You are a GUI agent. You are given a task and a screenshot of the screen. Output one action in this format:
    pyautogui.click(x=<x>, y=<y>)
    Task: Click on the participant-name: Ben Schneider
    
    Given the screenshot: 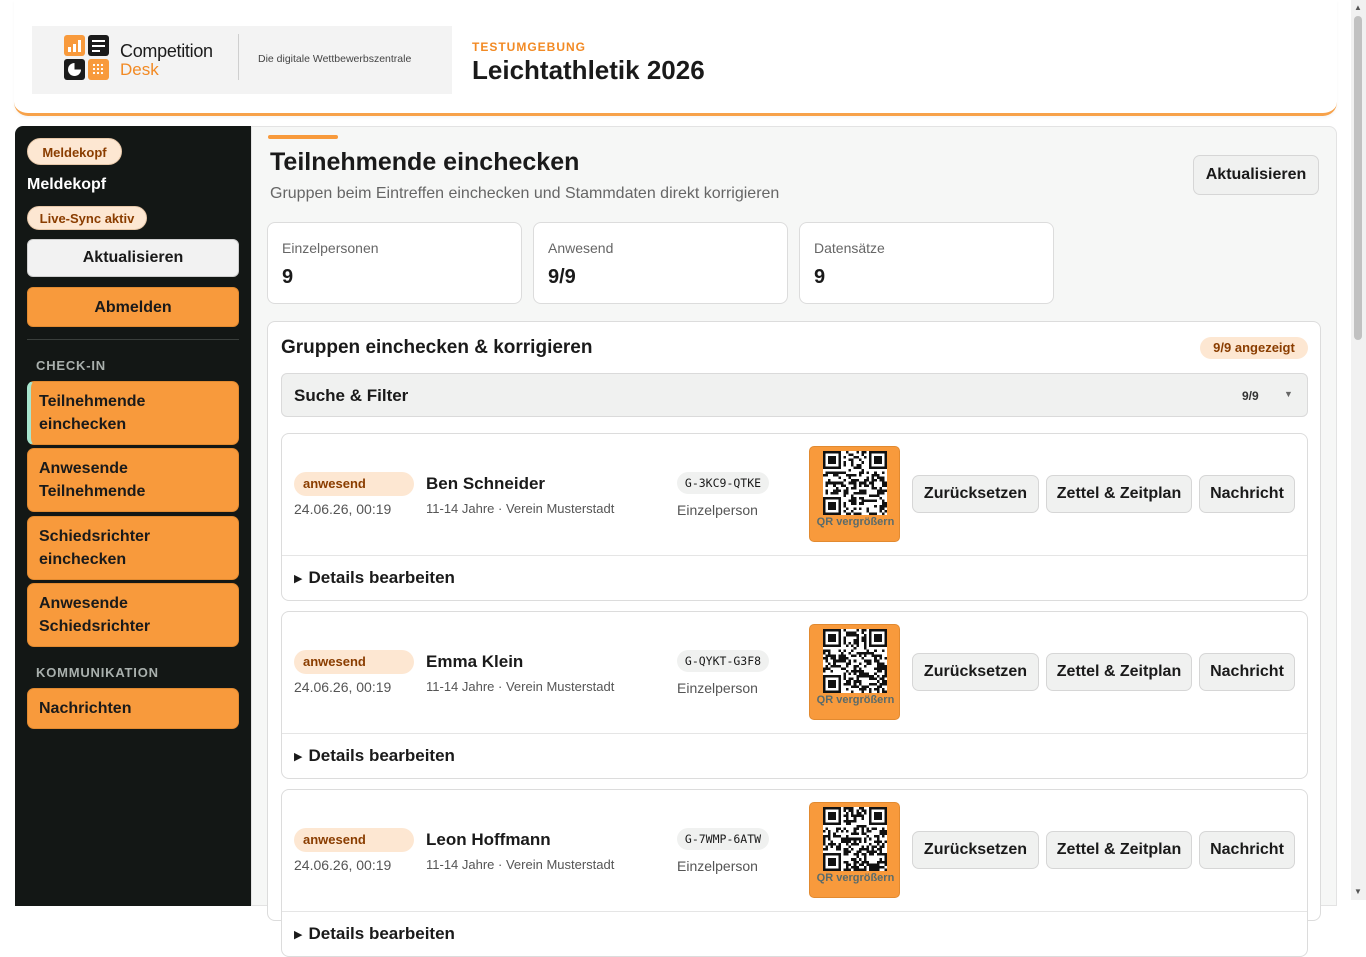 What is the action you would take?
    pyautogui.click(x=486, y=483)
    